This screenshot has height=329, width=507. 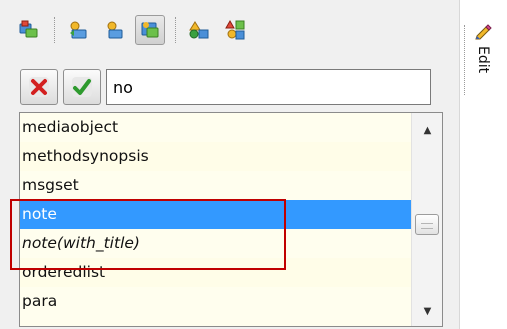 I want to click on list-item: methodsynopsis, so click(x=216, y=156).